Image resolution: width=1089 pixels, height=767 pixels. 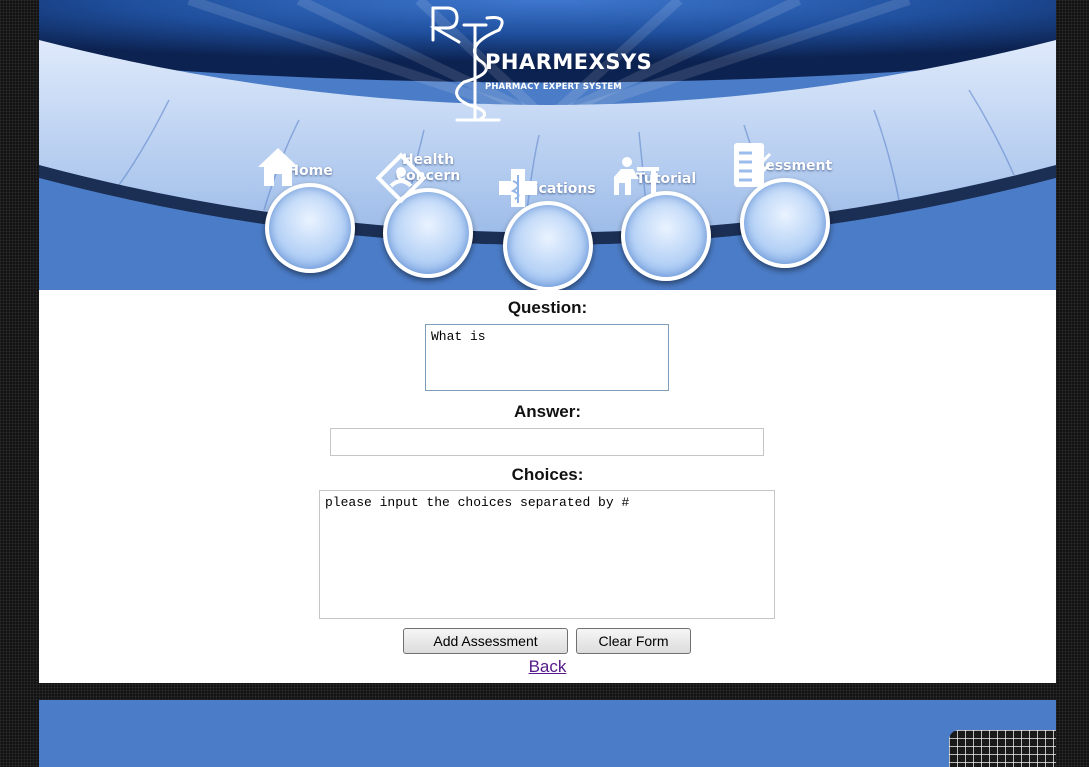 I want to click on clear-form-button: Clear Form, so click(x=633, y=641).